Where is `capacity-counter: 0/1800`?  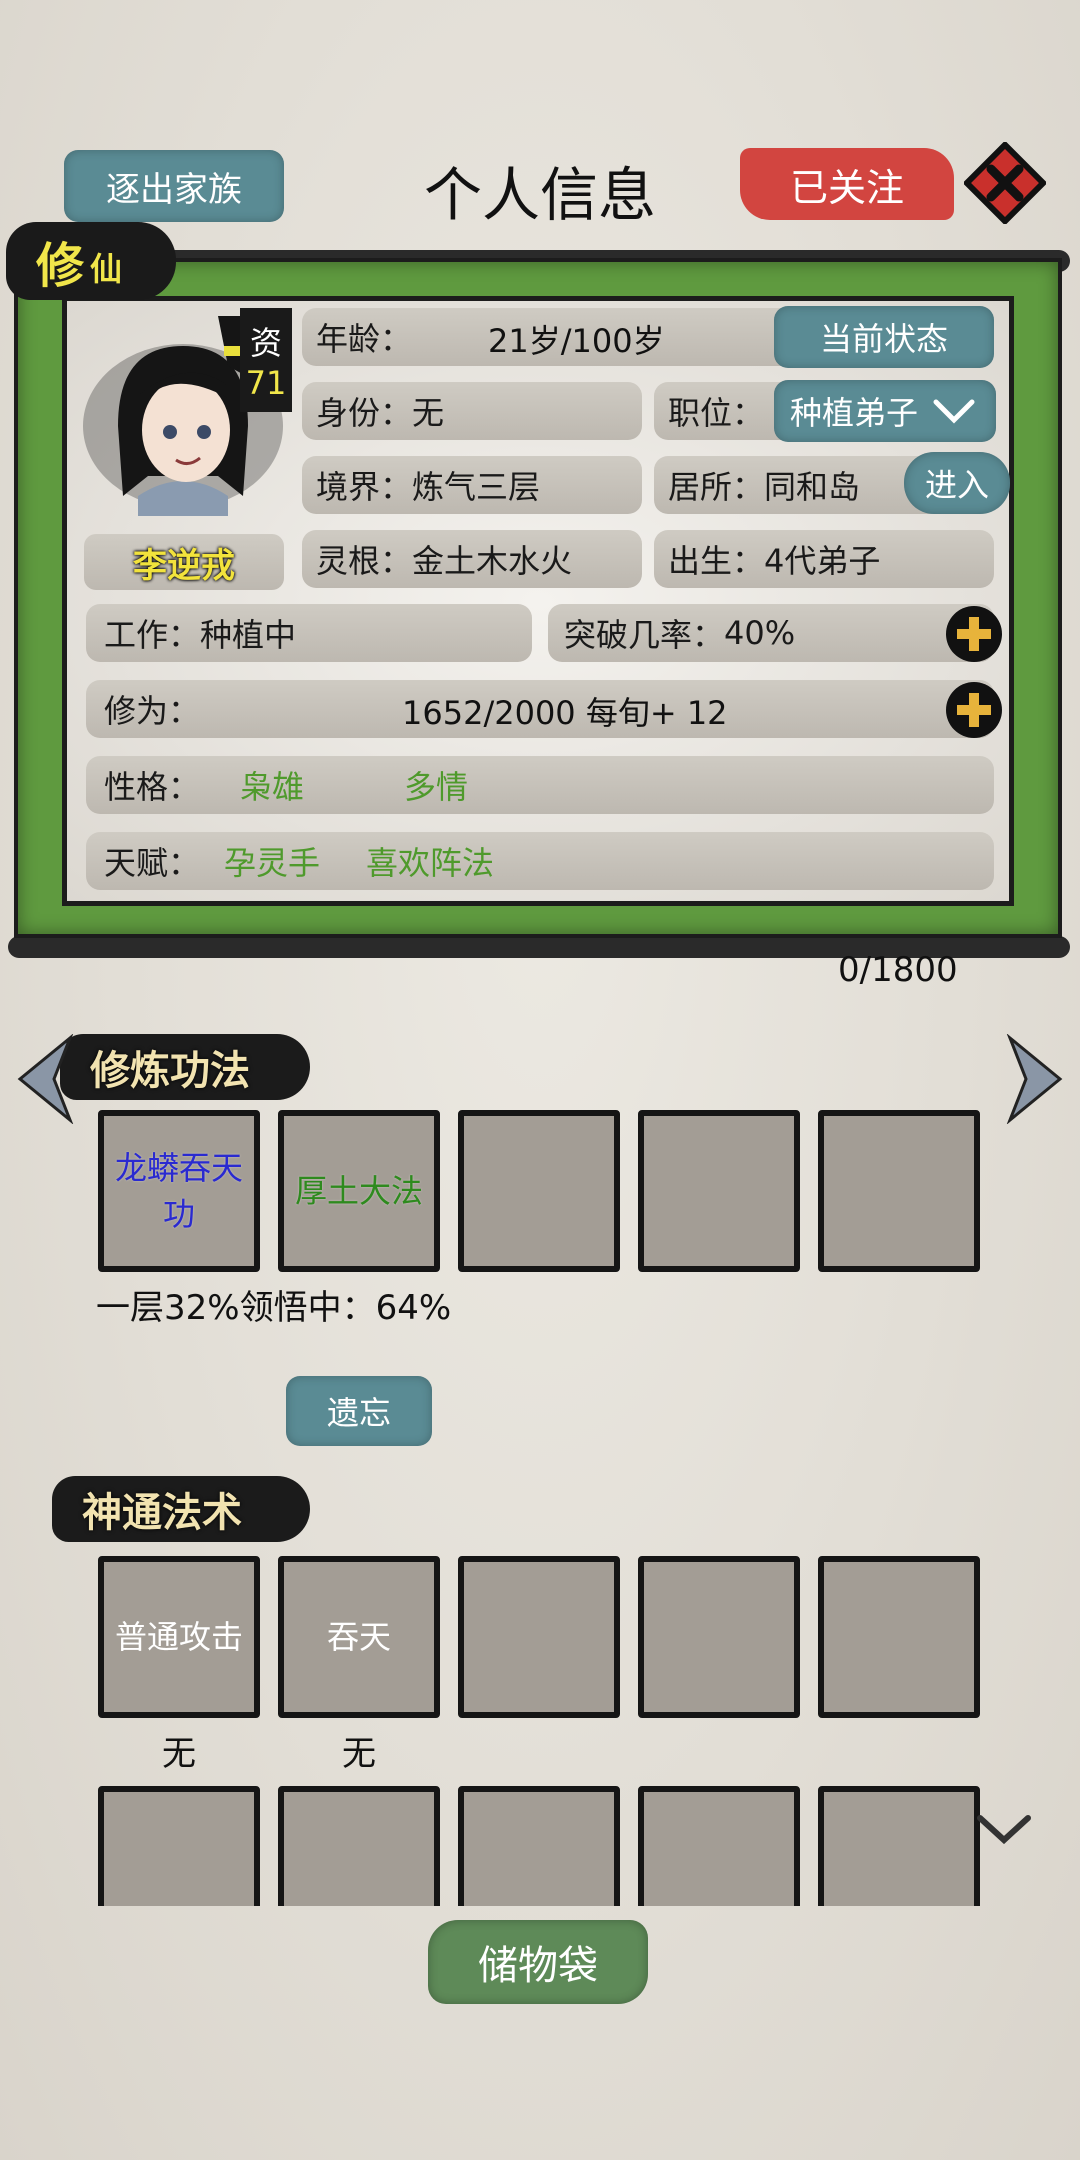
capacity-counter: 0/1800 is located at coordinates (898, 970).